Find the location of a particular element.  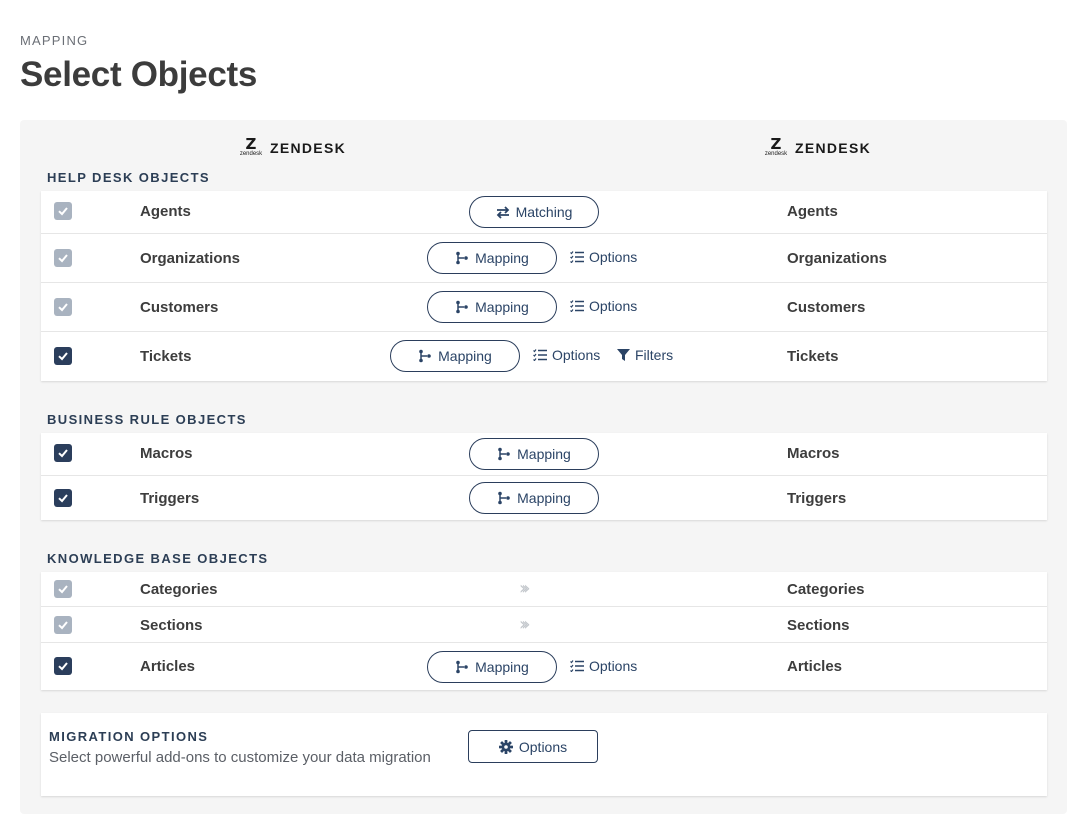

checkbox-agents is located at coordinates (63, 211).